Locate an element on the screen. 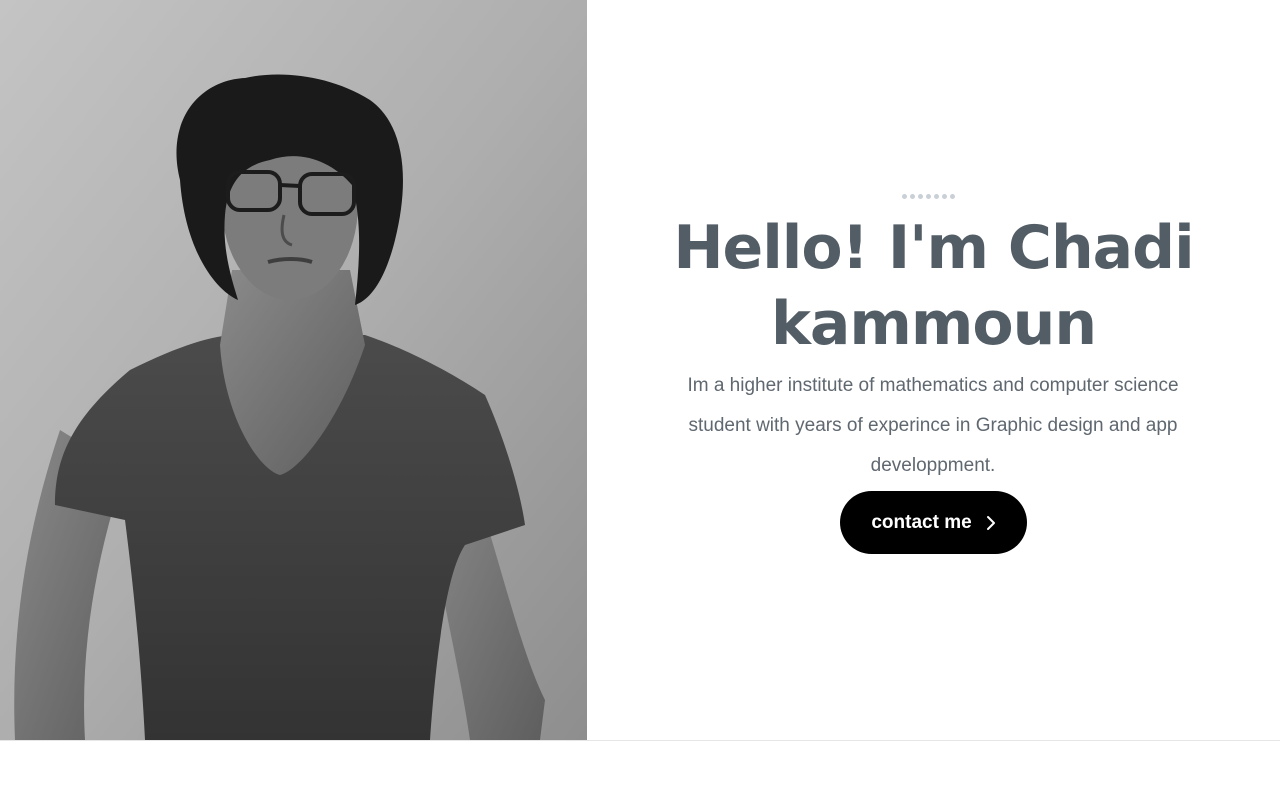  page-title: Hello! I'm Chadi kammoun is located at coordinates (933, 286).